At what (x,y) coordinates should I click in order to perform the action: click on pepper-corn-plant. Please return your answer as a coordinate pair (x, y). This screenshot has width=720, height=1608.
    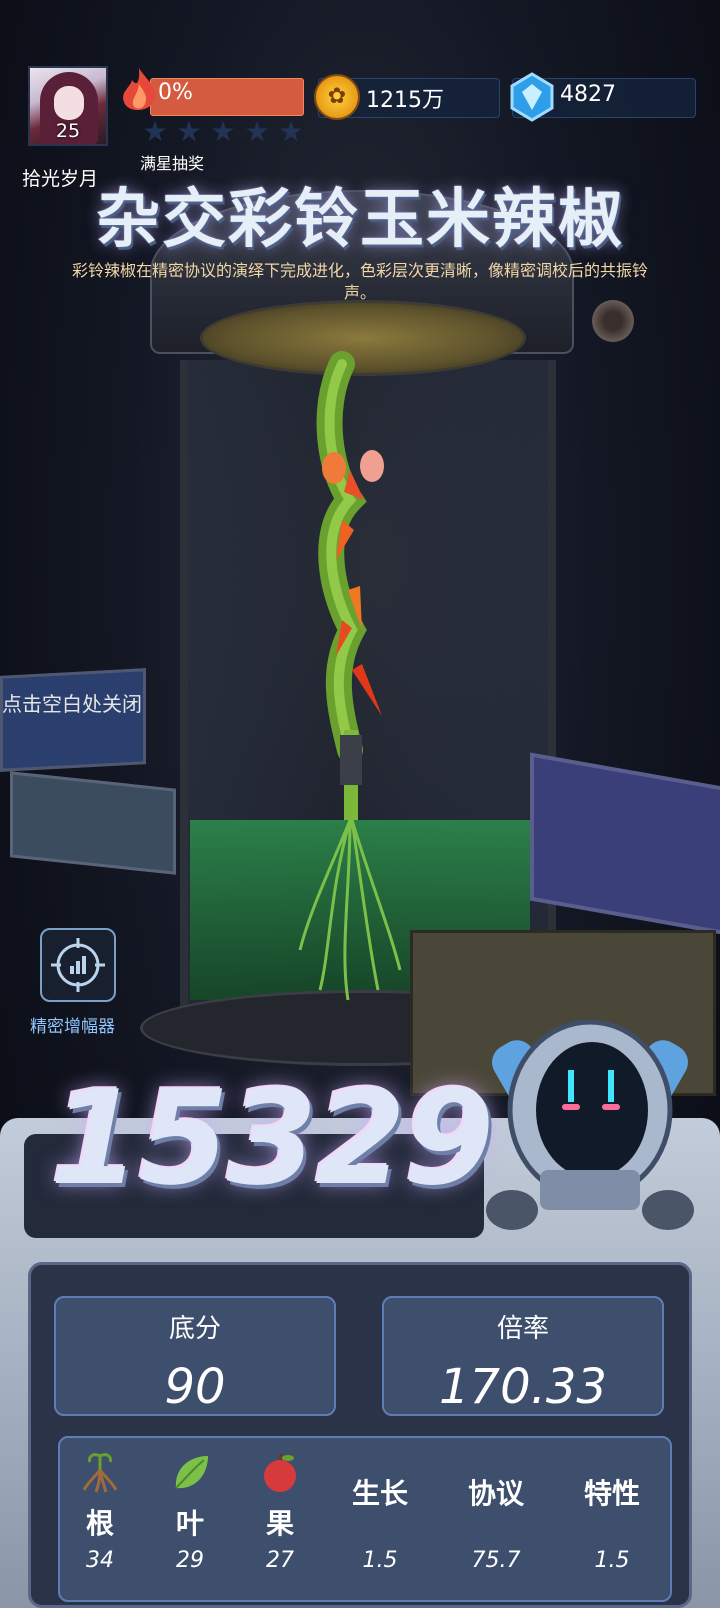
    Looking at the image, I should click on (350, 676).